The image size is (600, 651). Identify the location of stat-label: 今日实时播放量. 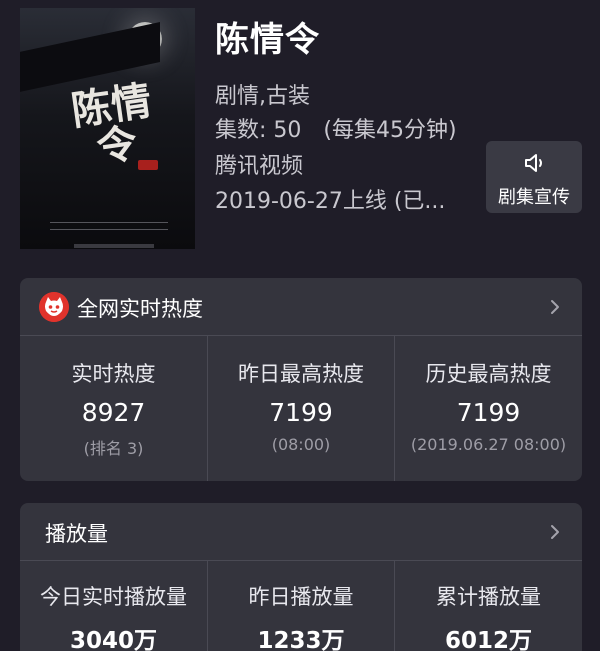
(113, 597).